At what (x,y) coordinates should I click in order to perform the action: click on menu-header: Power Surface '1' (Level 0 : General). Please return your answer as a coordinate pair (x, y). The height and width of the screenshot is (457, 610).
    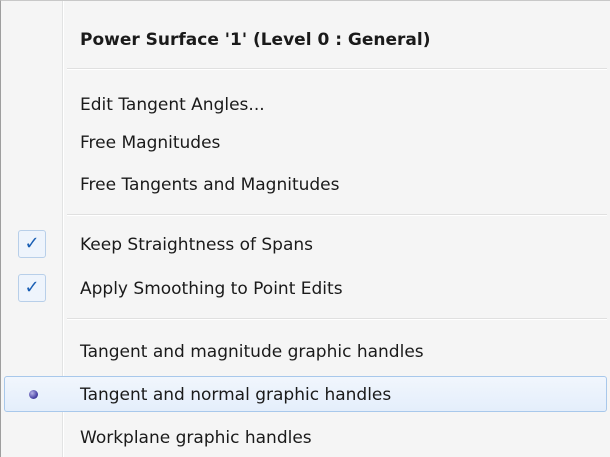
    Looking at the image, I should click on (305, 40).